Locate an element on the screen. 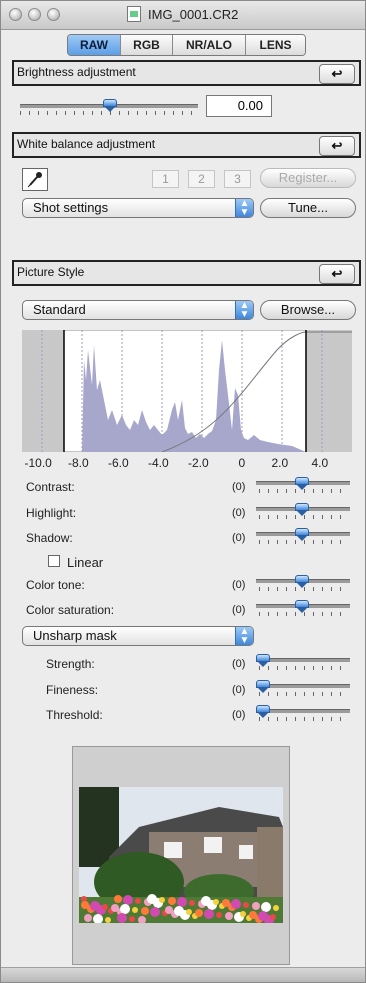  fineness-slider-track is located at coordinates (303, 686).